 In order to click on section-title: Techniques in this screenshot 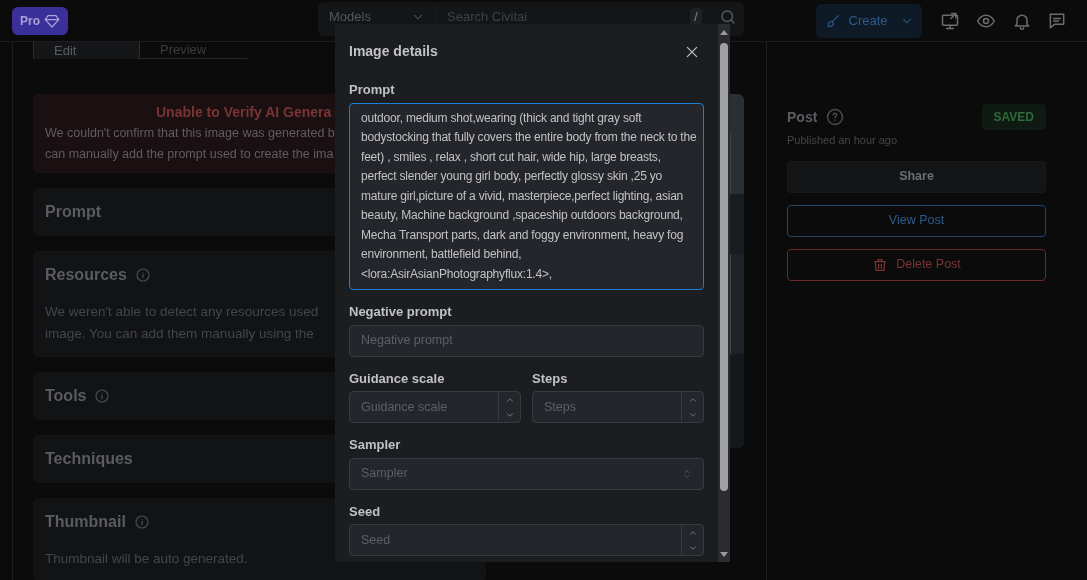, I will do `click(89, 459)`.